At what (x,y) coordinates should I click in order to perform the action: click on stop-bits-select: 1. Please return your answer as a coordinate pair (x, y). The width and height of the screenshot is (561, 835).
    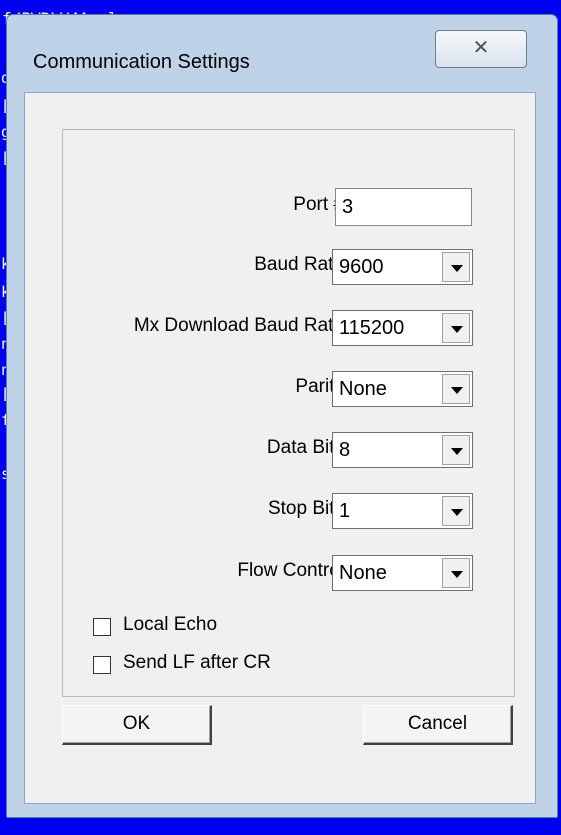
    Looking at the image, I should click on (402, 511).